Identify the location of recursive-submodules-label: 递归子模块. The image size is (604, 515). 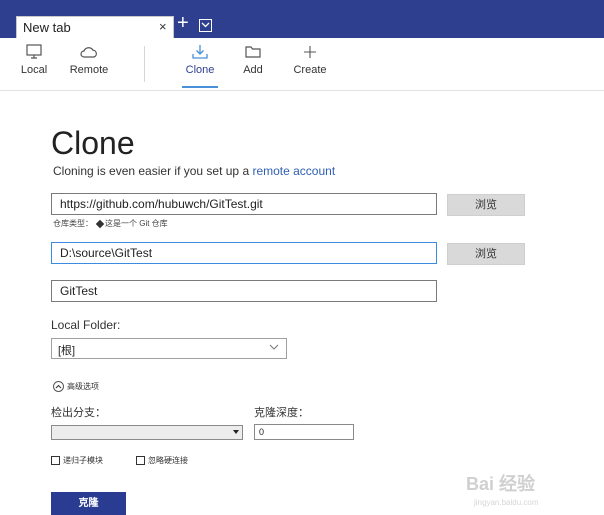
(83, 460).